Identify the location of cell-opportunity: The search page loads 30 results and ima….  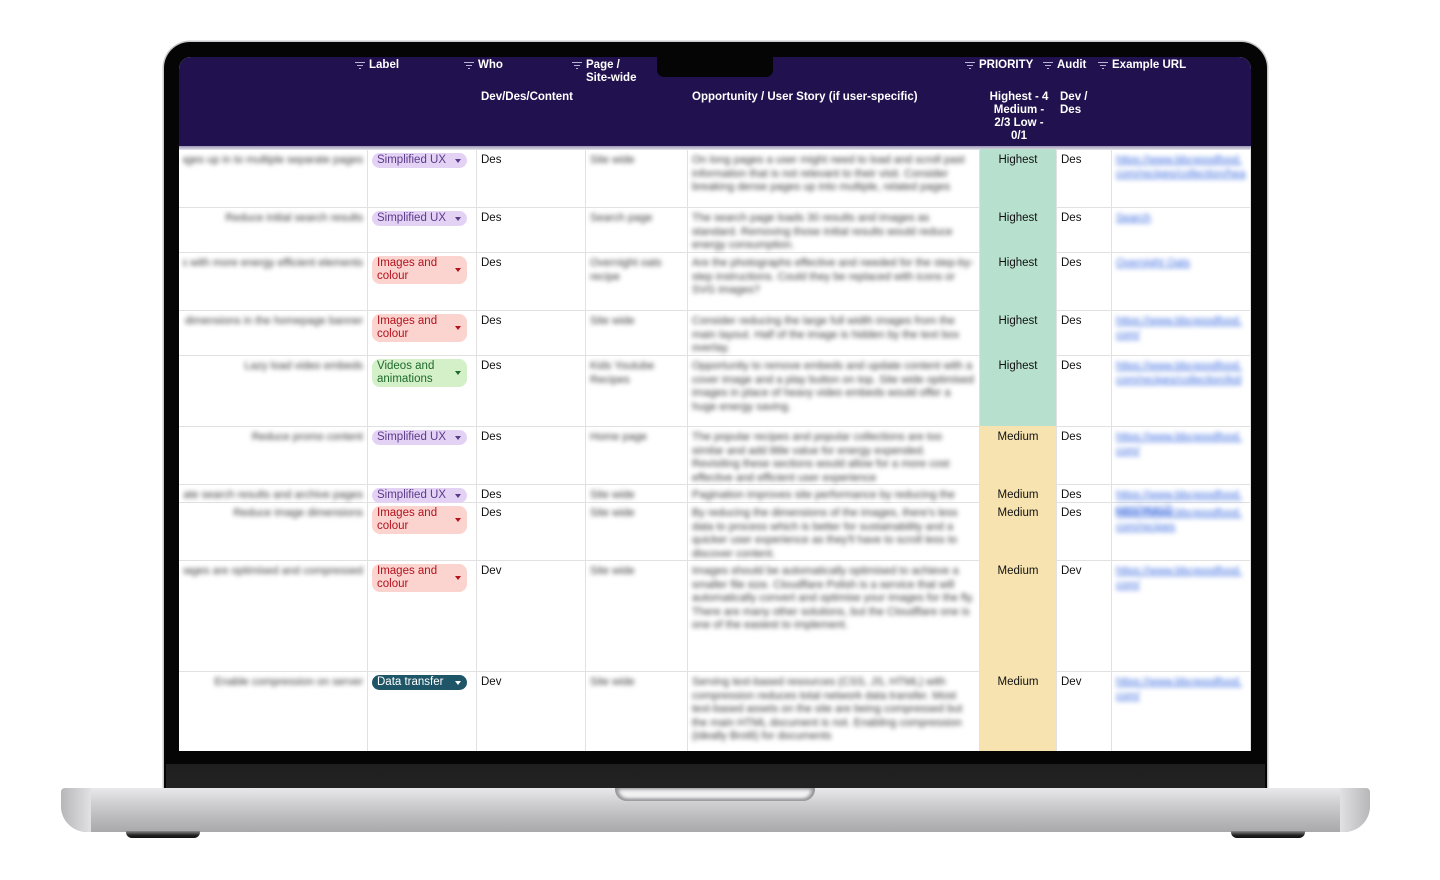
(834, 229).